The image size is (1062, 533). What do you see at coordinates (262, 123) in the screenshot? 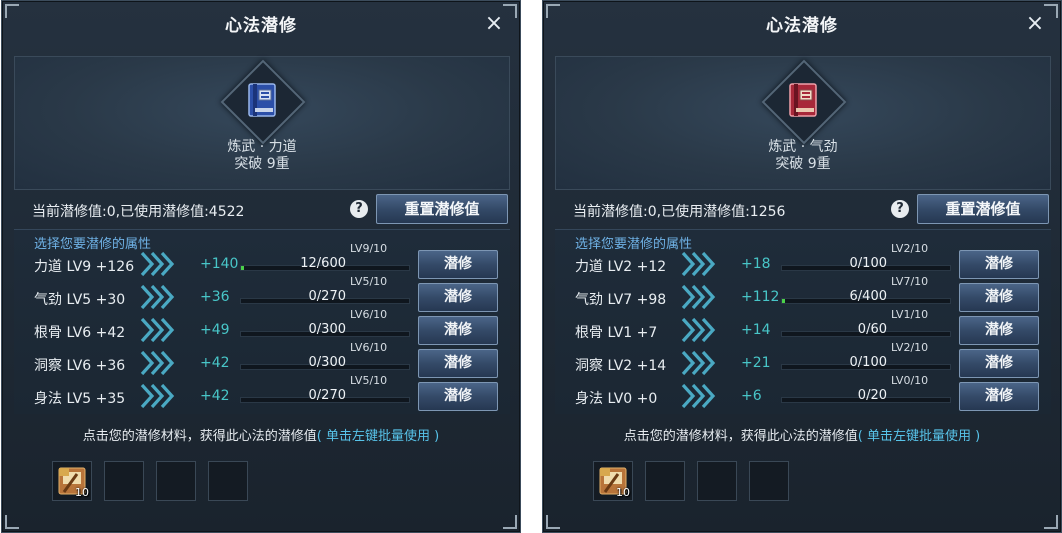
I see `book-header: 炼武 · 力道 突破 9重` at bounding box center [262, 123].